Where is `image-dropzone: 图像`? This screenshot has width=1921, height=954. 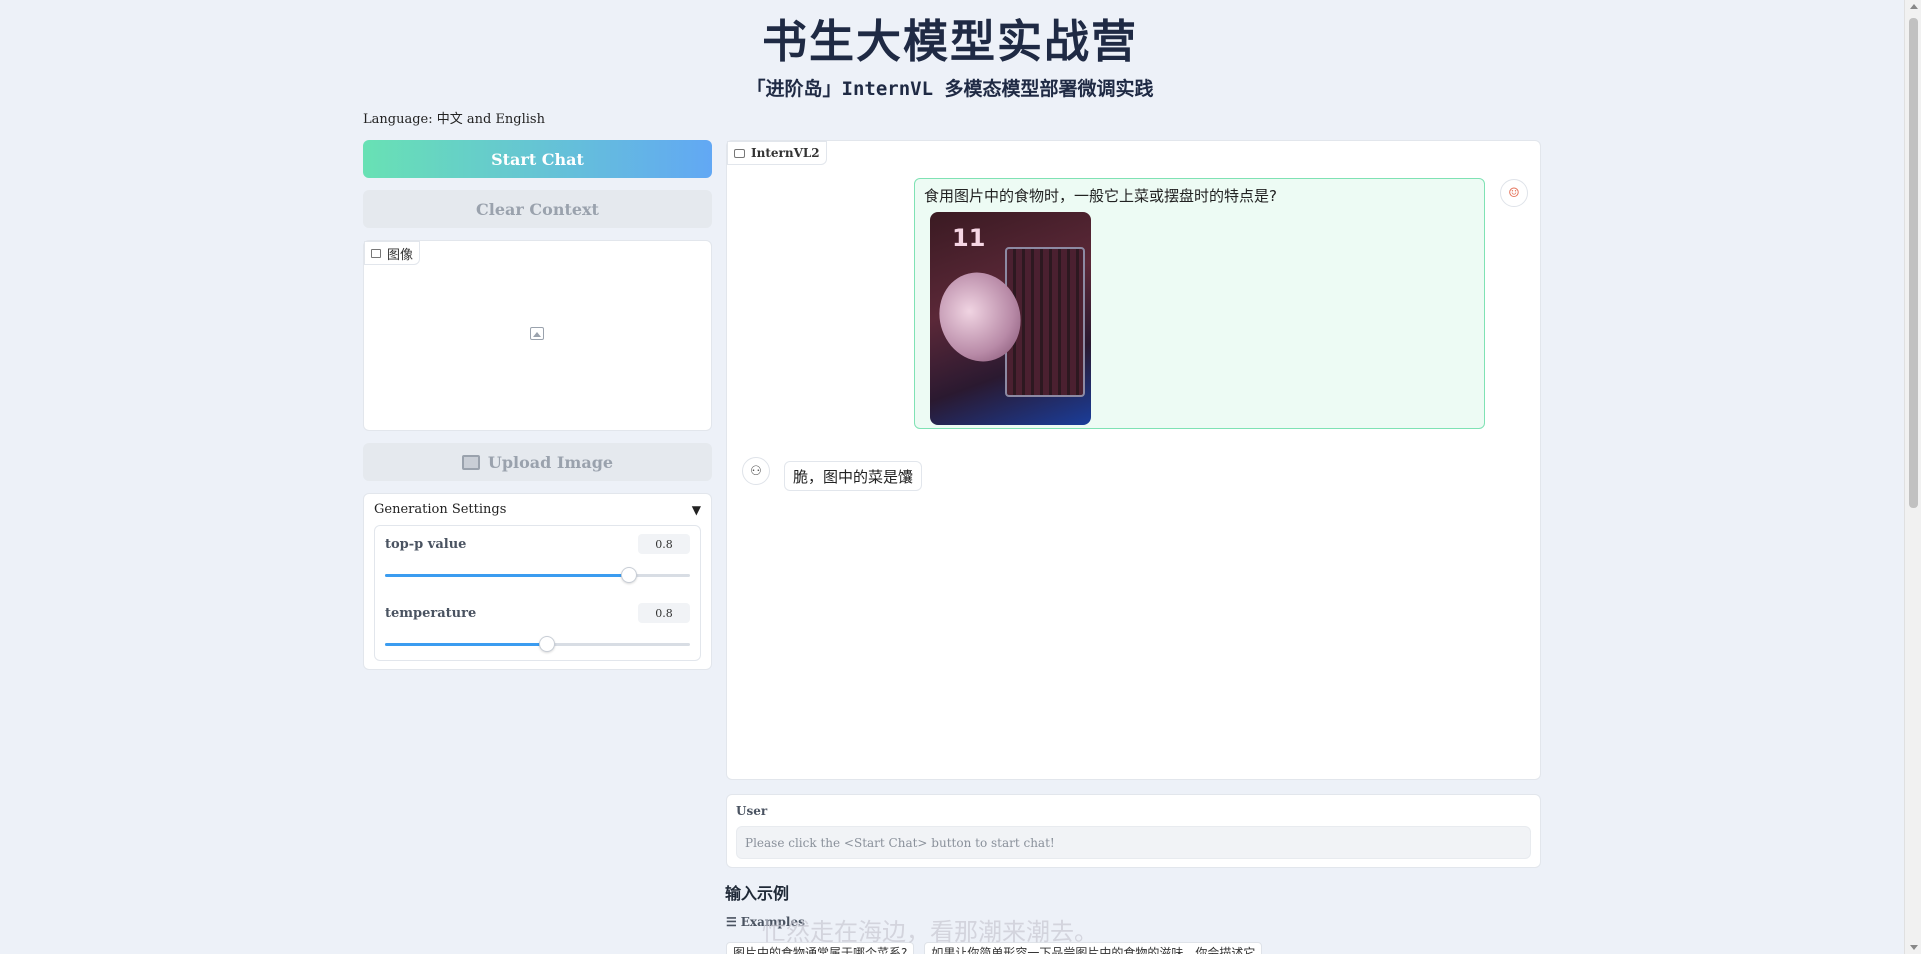 image-dropzone: 图像 is located at coordinates (537, 335).